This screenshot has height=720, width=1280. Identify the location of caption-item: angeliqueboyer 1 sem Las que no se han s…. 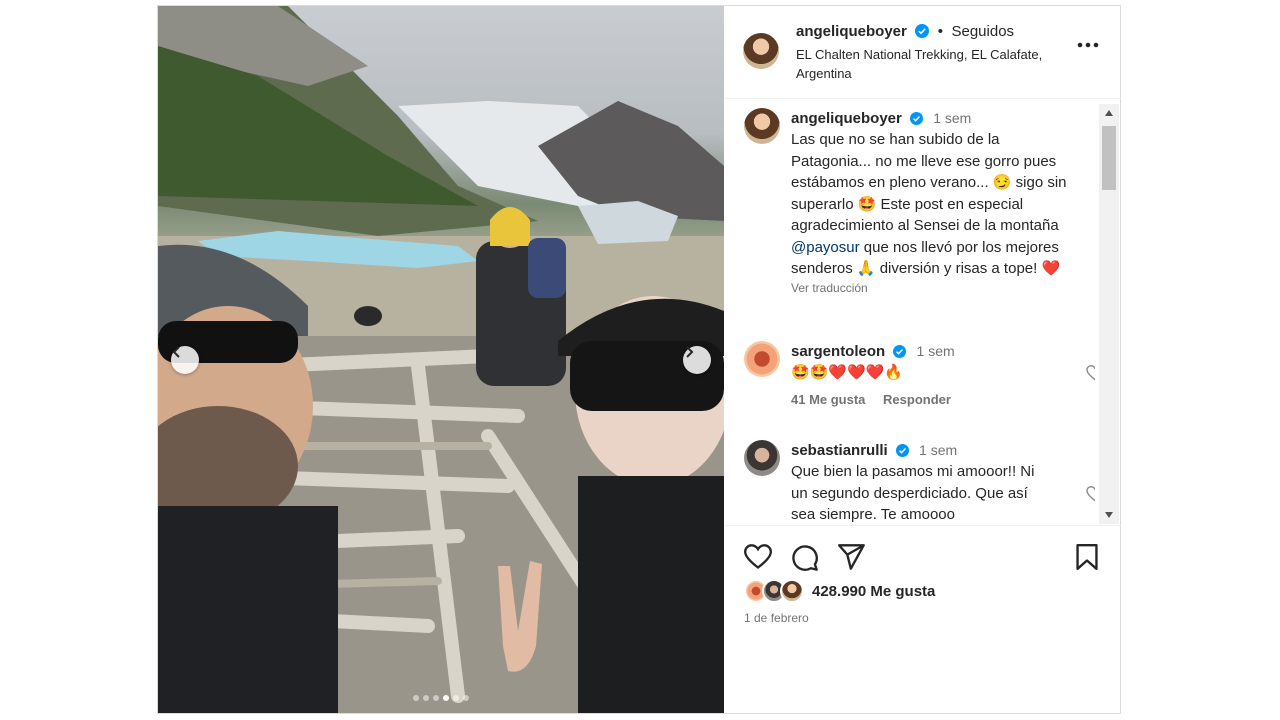
(919, 218).